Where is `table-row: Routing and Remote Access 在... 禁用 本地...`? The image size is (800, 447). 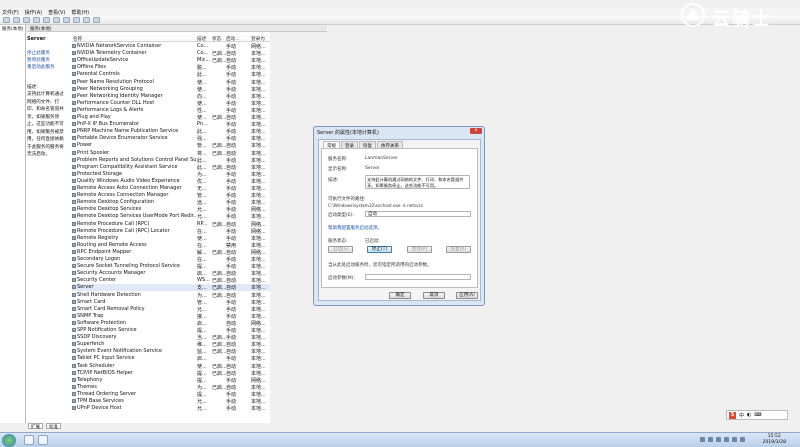 table-row: Routing and Remote Access 在... 禁用 本地... is located at coordinates (171, 245).